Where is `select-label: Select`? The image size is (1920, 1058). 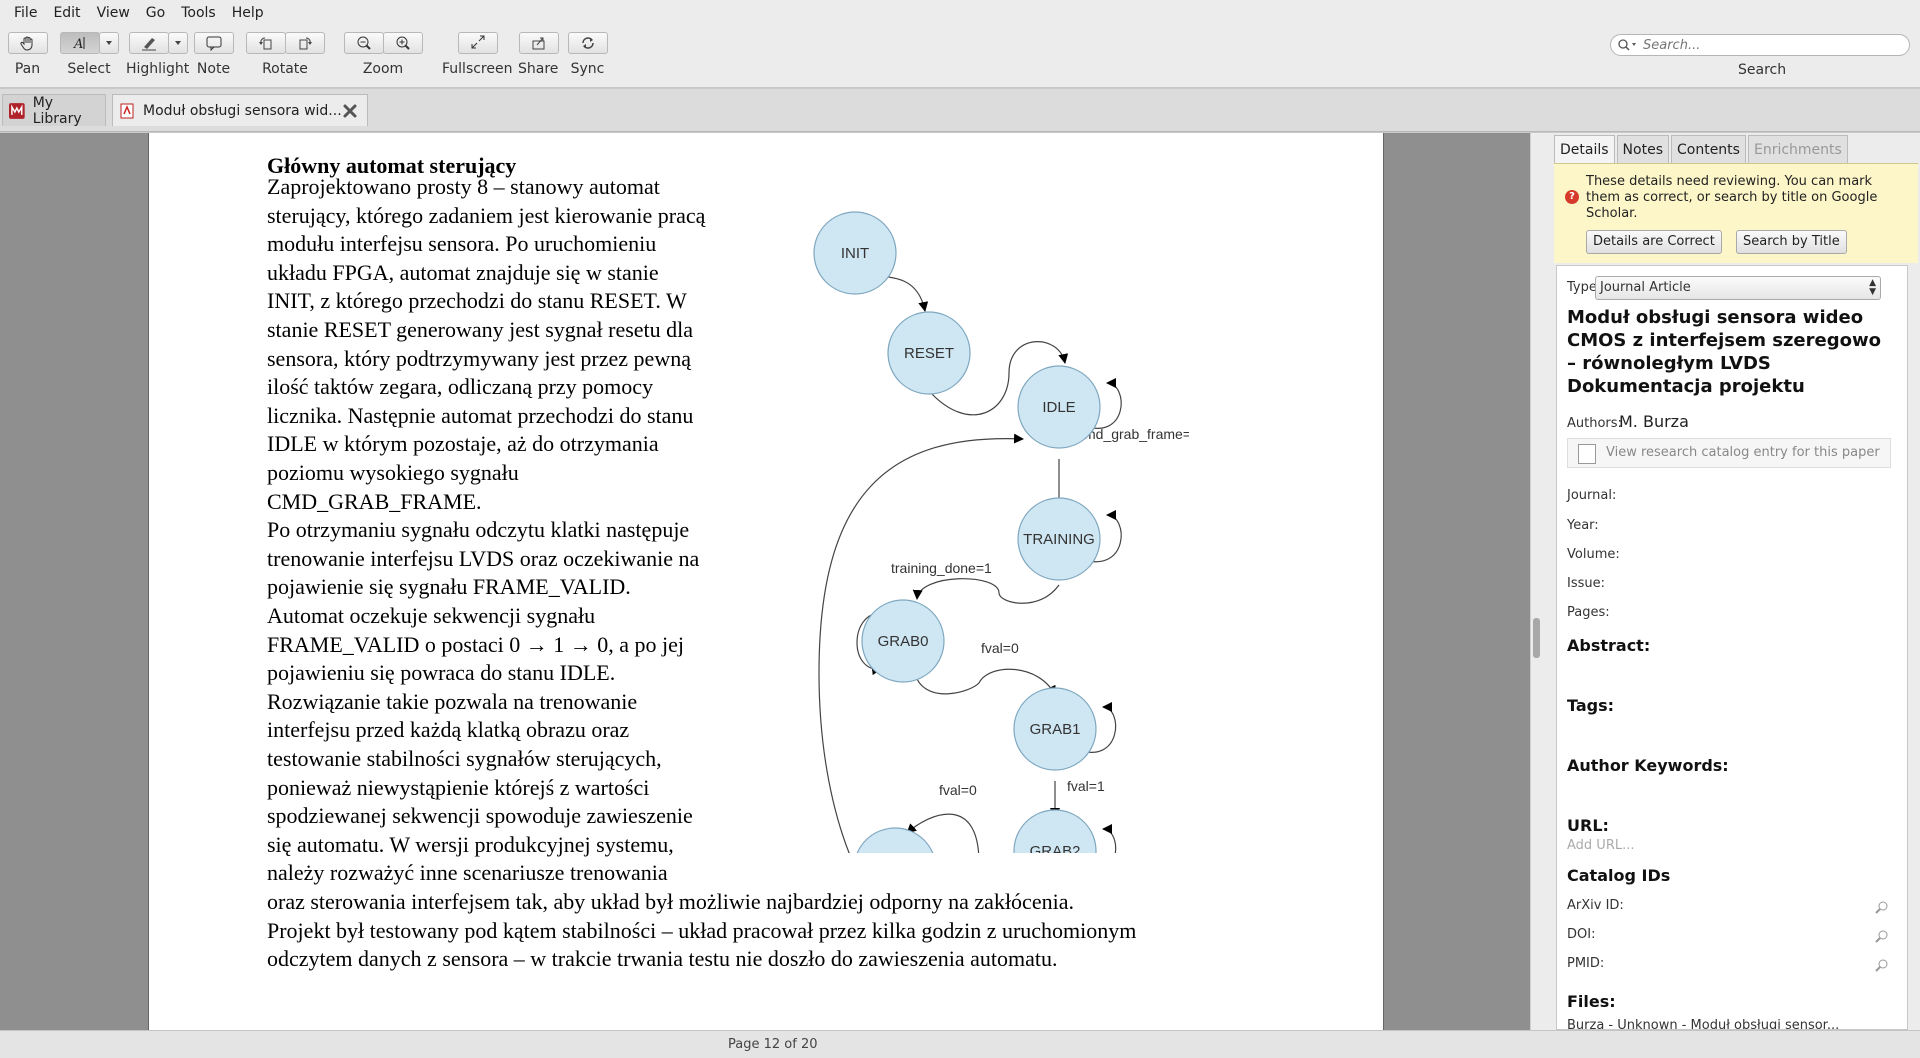
select-label: Select is located at coordinates (89, 69).